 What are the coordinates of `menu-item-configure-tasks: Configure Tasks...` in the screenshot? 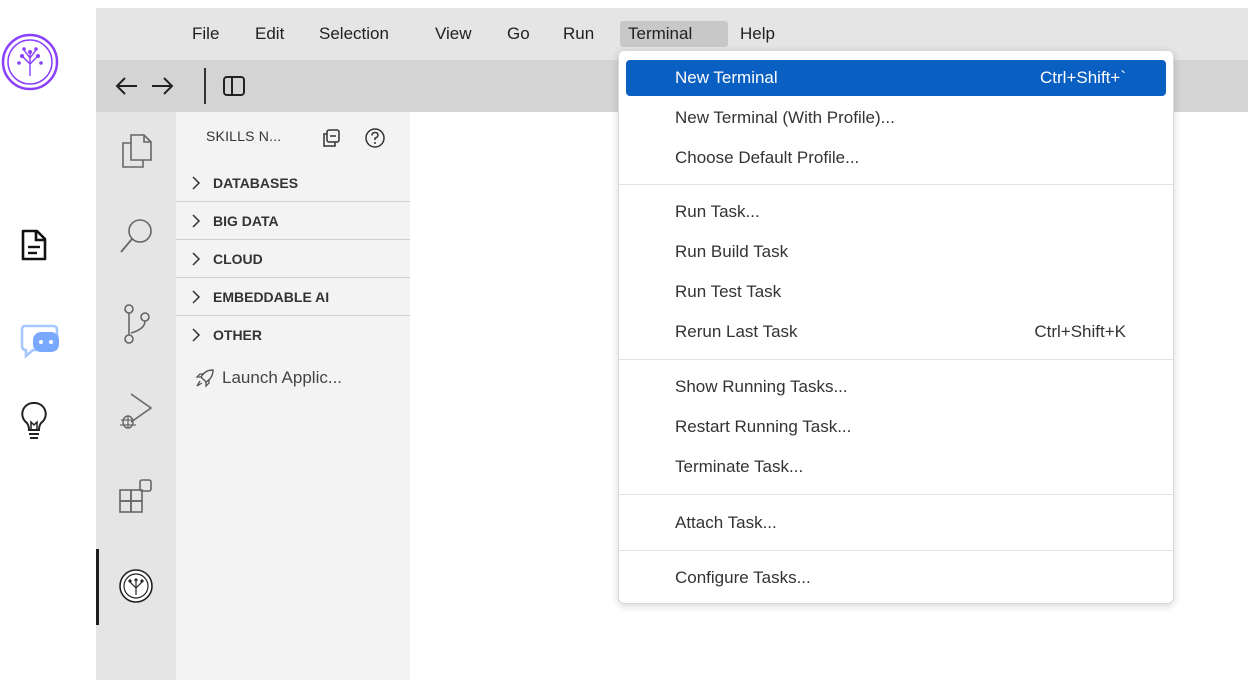 It's located at (896, 578).